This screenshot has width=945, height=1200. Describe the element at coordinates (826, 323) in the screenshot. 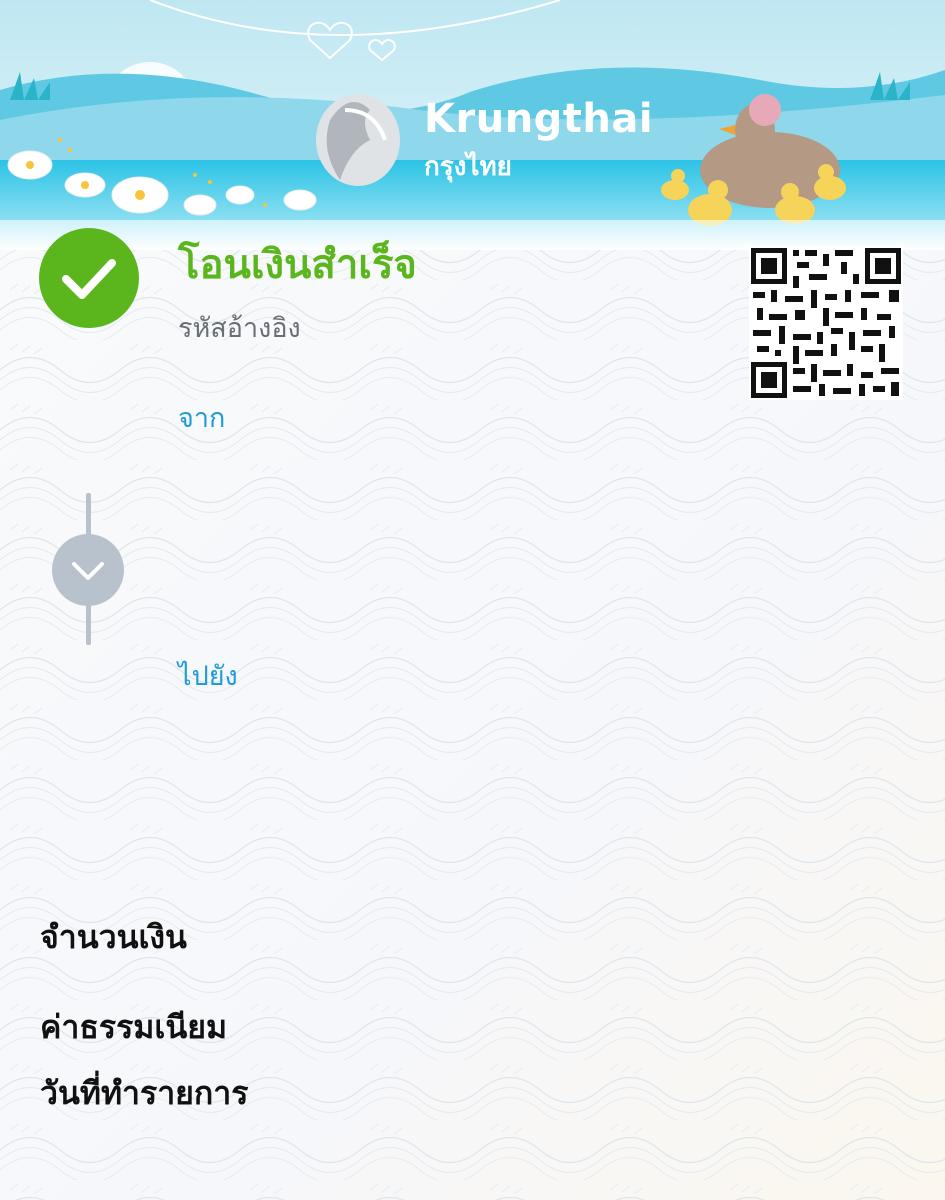

I see `qr-code-icon` at that location.